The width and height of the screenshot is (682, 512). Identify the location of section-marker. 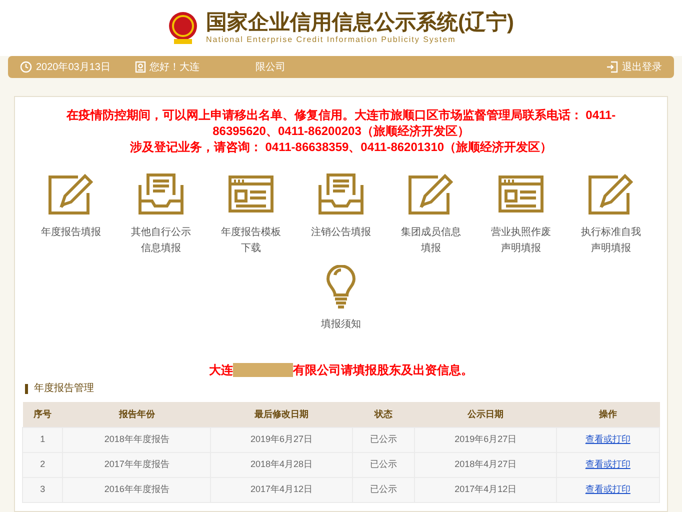
(26, 389).